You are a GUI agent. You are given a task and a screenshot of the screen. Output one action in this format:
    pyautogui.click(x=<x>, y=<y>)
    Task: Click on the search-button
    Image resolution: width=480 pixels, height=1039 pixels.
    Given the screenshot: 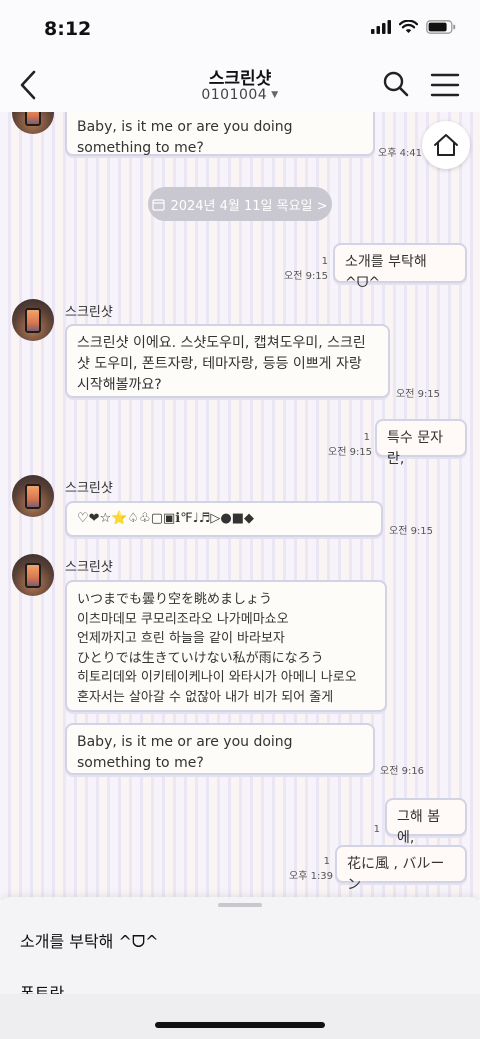 What is the action you would take?
    pyautogui.click(x=396, y=84)
    